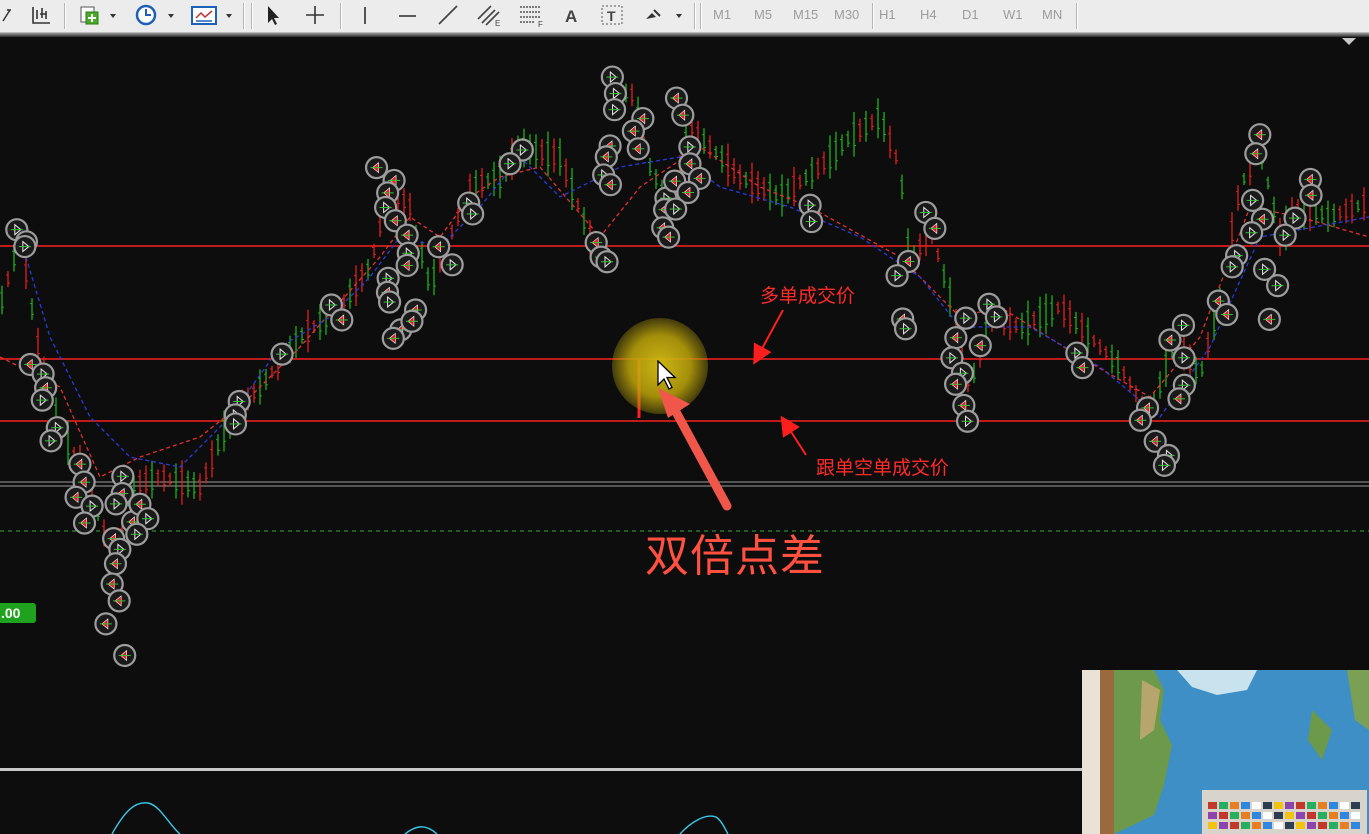 The width and height of the screenshot is (1369, 834). What do you see at coordinates (808, 296) in the screenshot?
I see `buy-fill-annotation: 多单成交价` at bounding box center [808, 296].